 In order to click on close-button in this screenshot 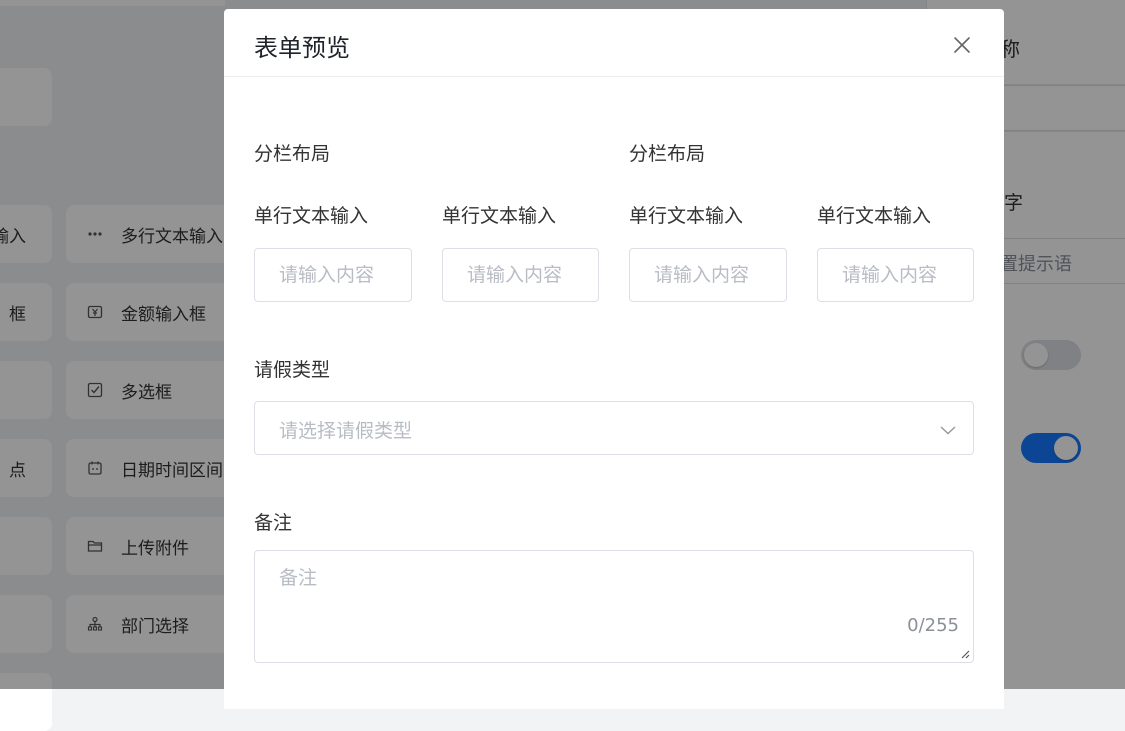, I will do `click(962, 45)`.